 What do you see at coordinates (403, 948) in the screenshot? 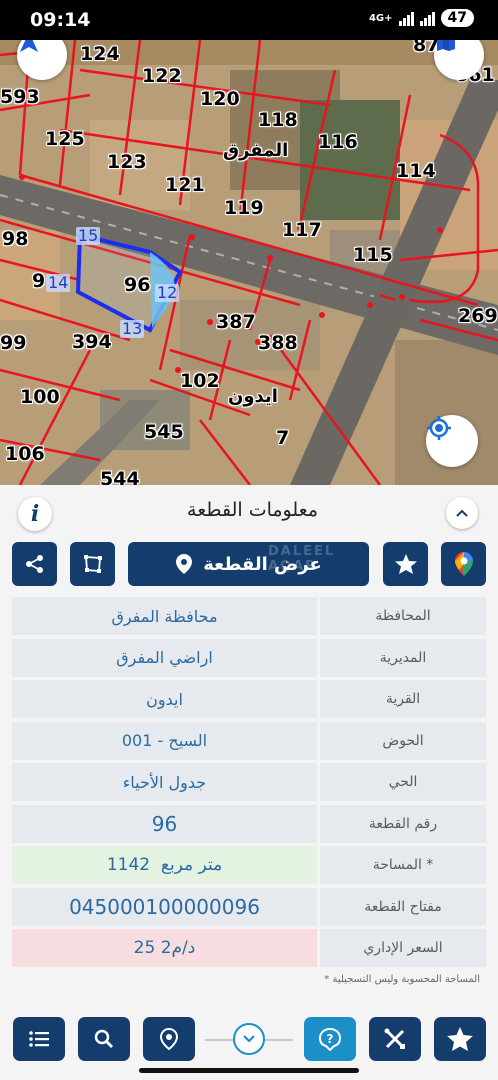
I see `admin-price-label: السعر الإداري` at bounding box center [403, 948].